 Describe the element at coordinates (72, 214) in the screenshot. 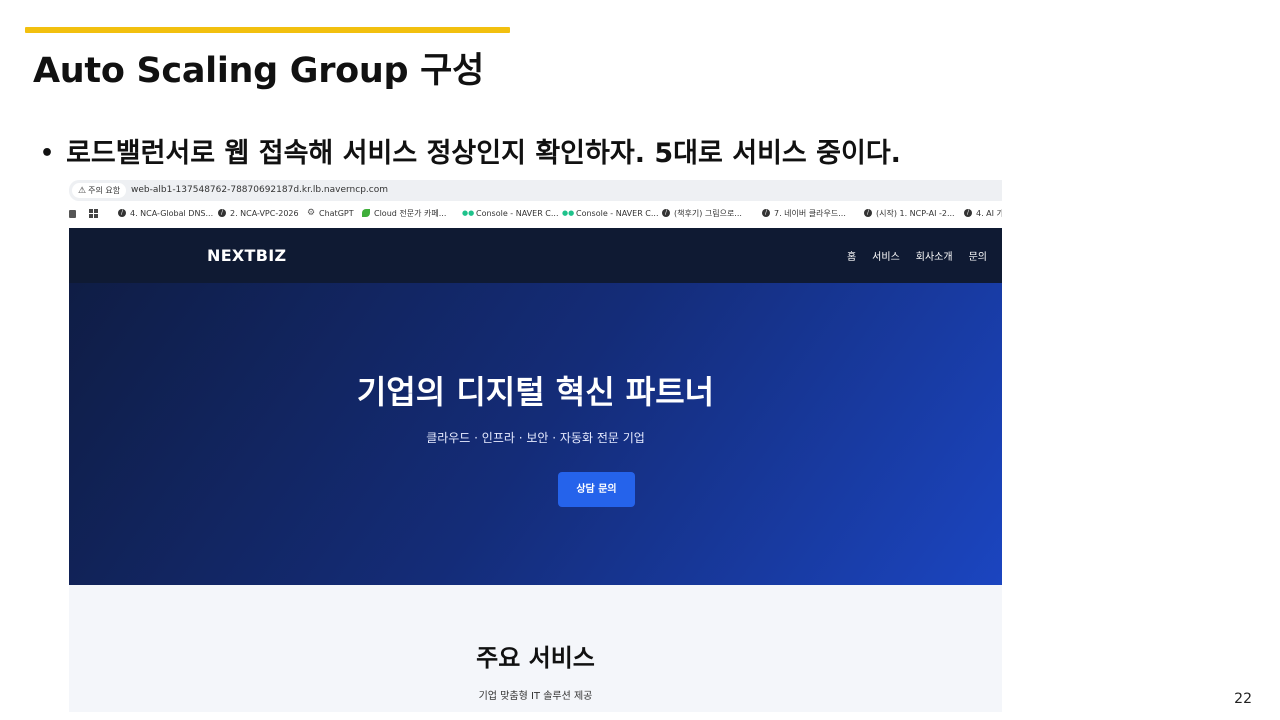

I see `sidebar-toggle-icon` at that location.